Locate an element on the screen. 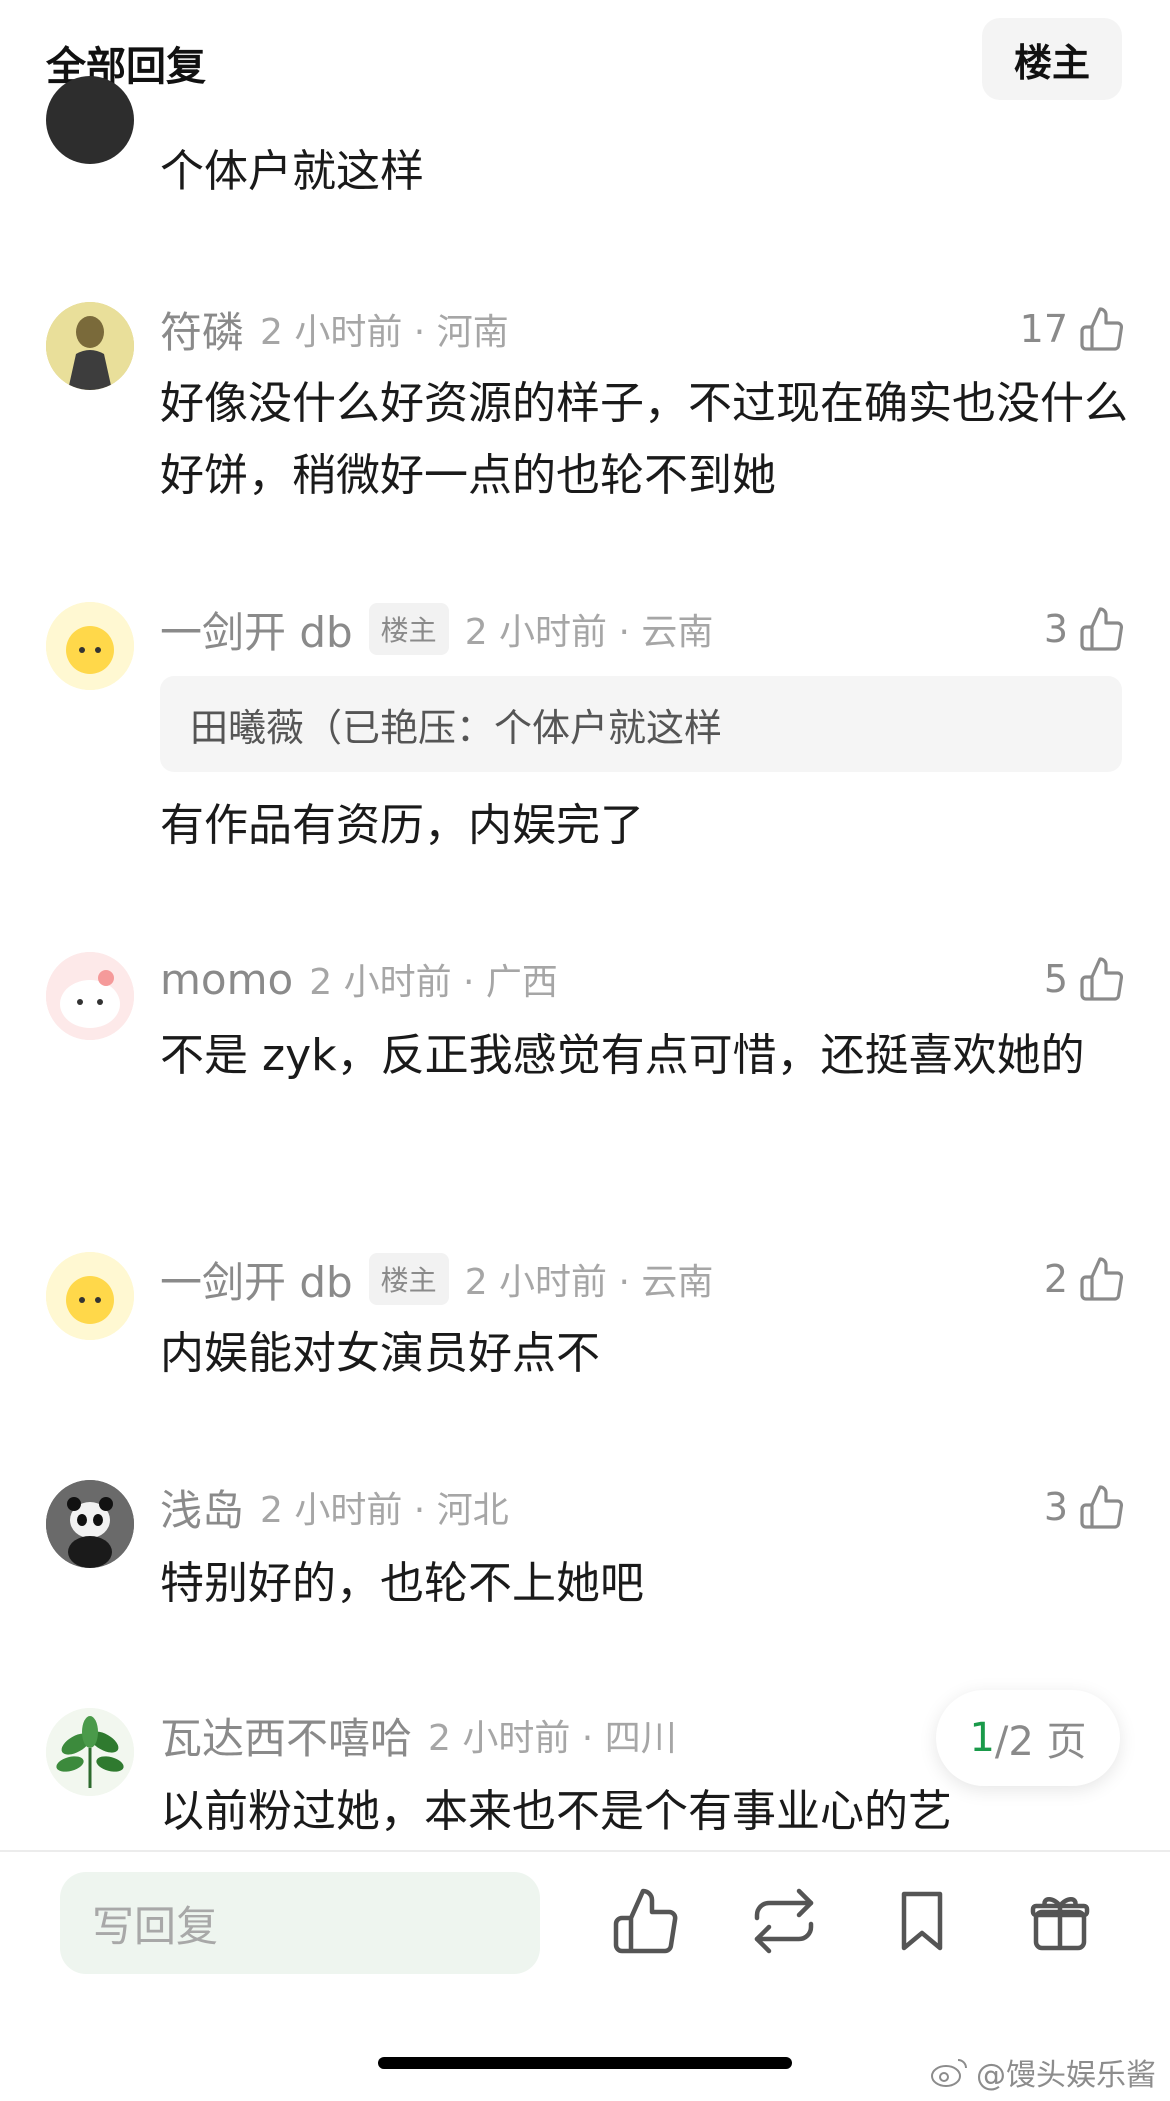 The height and width of the screenshot is (2101, 1170). username: 瓦达西不嘻哈 is located at coordinates (286, 1735).